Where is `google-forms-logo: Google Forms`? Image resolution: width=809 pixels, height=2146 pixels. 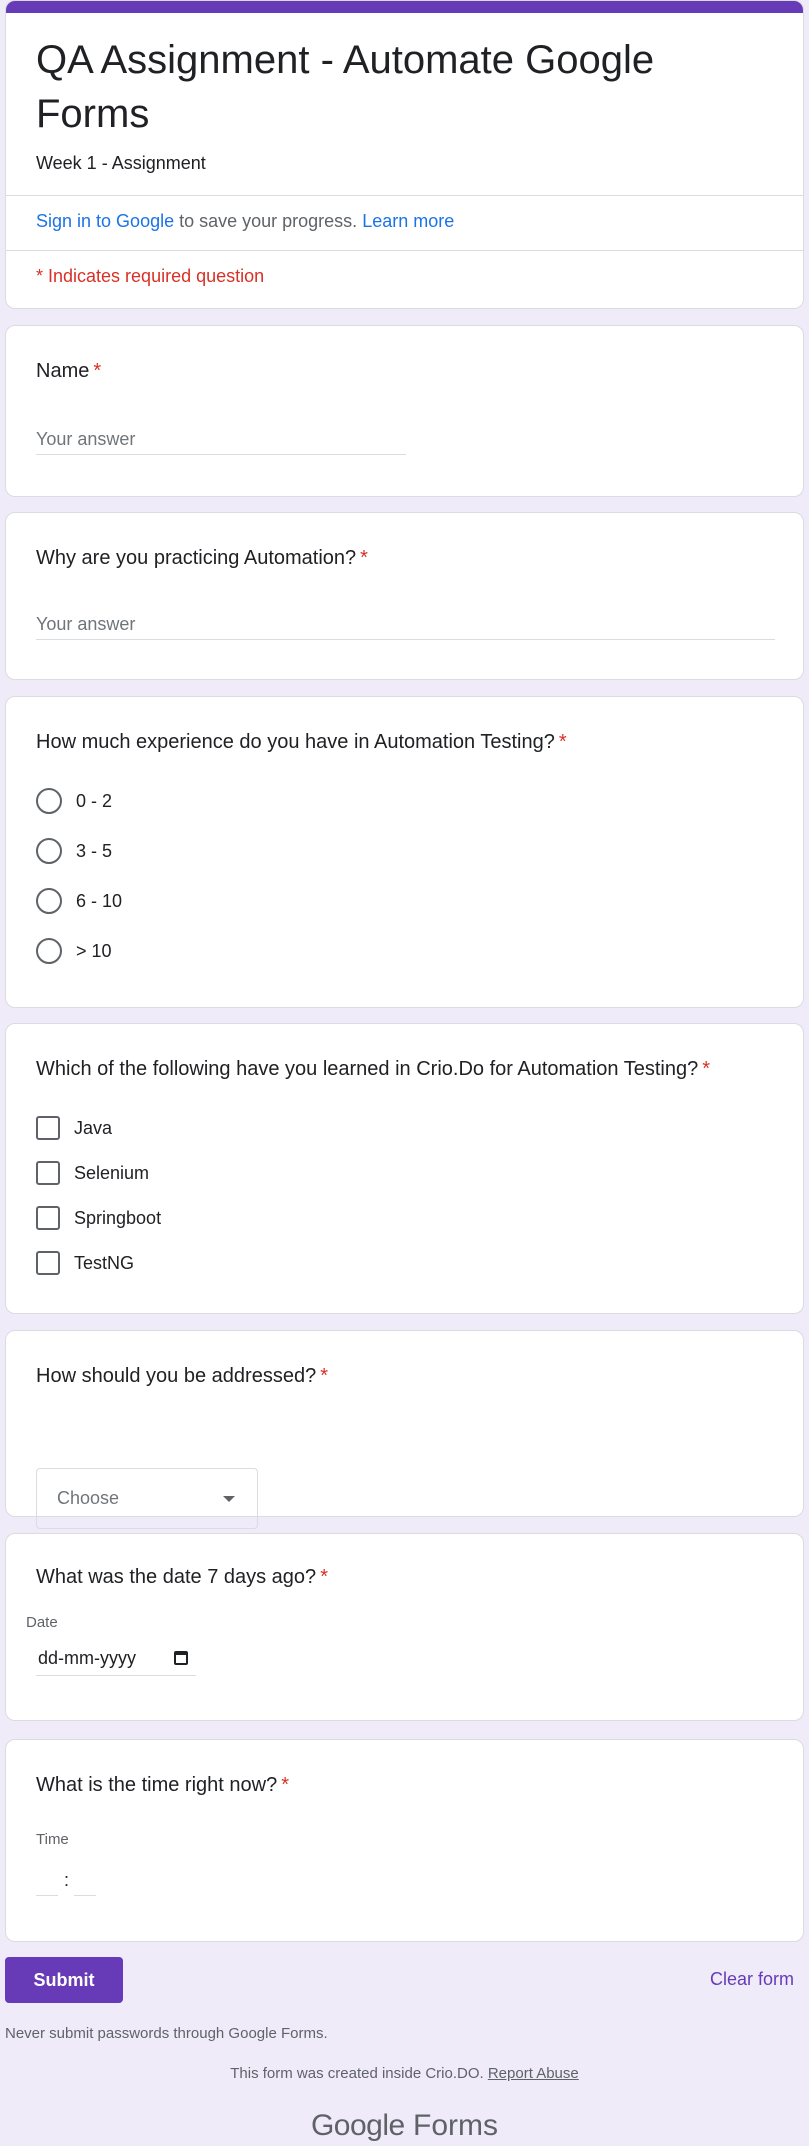 google-forms-logo: Google Forms is located at coordinates (404, 2126).